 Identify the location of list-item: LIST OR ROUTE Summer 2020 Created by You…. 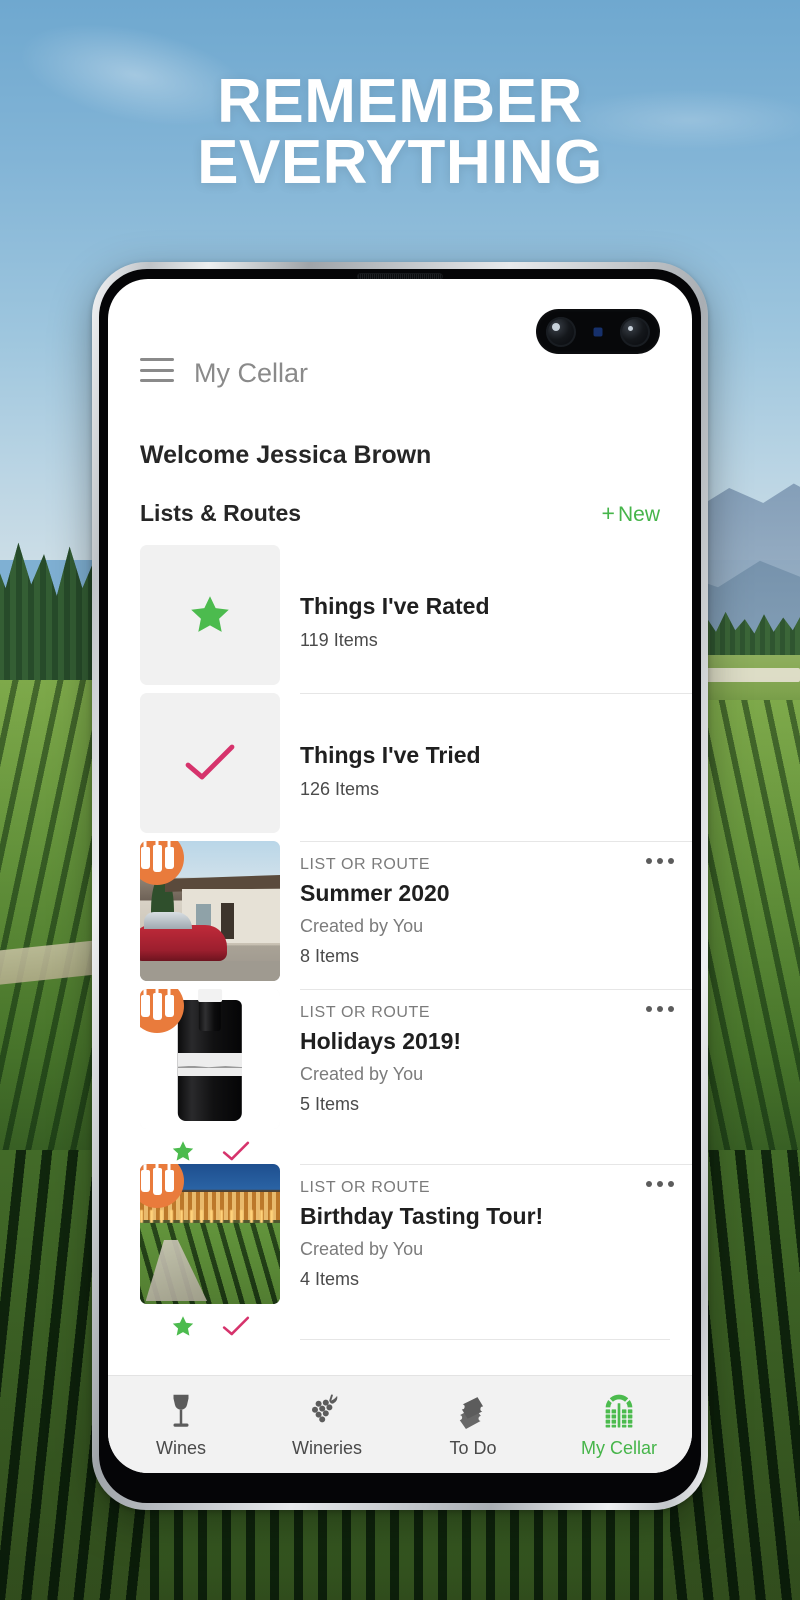
(400, 915).